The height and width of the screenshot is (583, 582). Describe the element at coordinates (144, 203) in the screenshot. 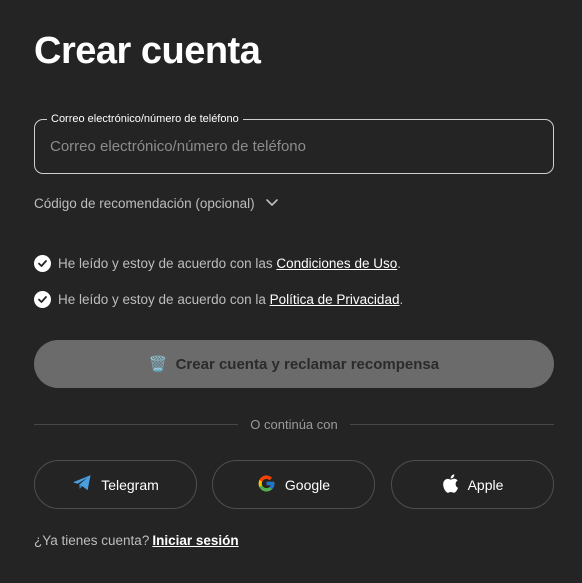

I see `referral-code-label: Código de recomendación (opcional)` at that location.